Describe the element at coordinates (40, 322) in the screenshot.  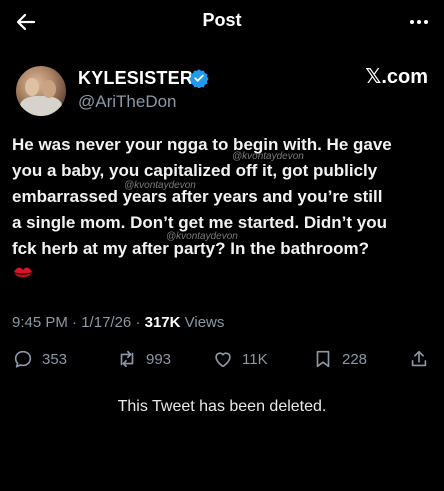
I see `tweet-time: 9:45 PM` at that location.